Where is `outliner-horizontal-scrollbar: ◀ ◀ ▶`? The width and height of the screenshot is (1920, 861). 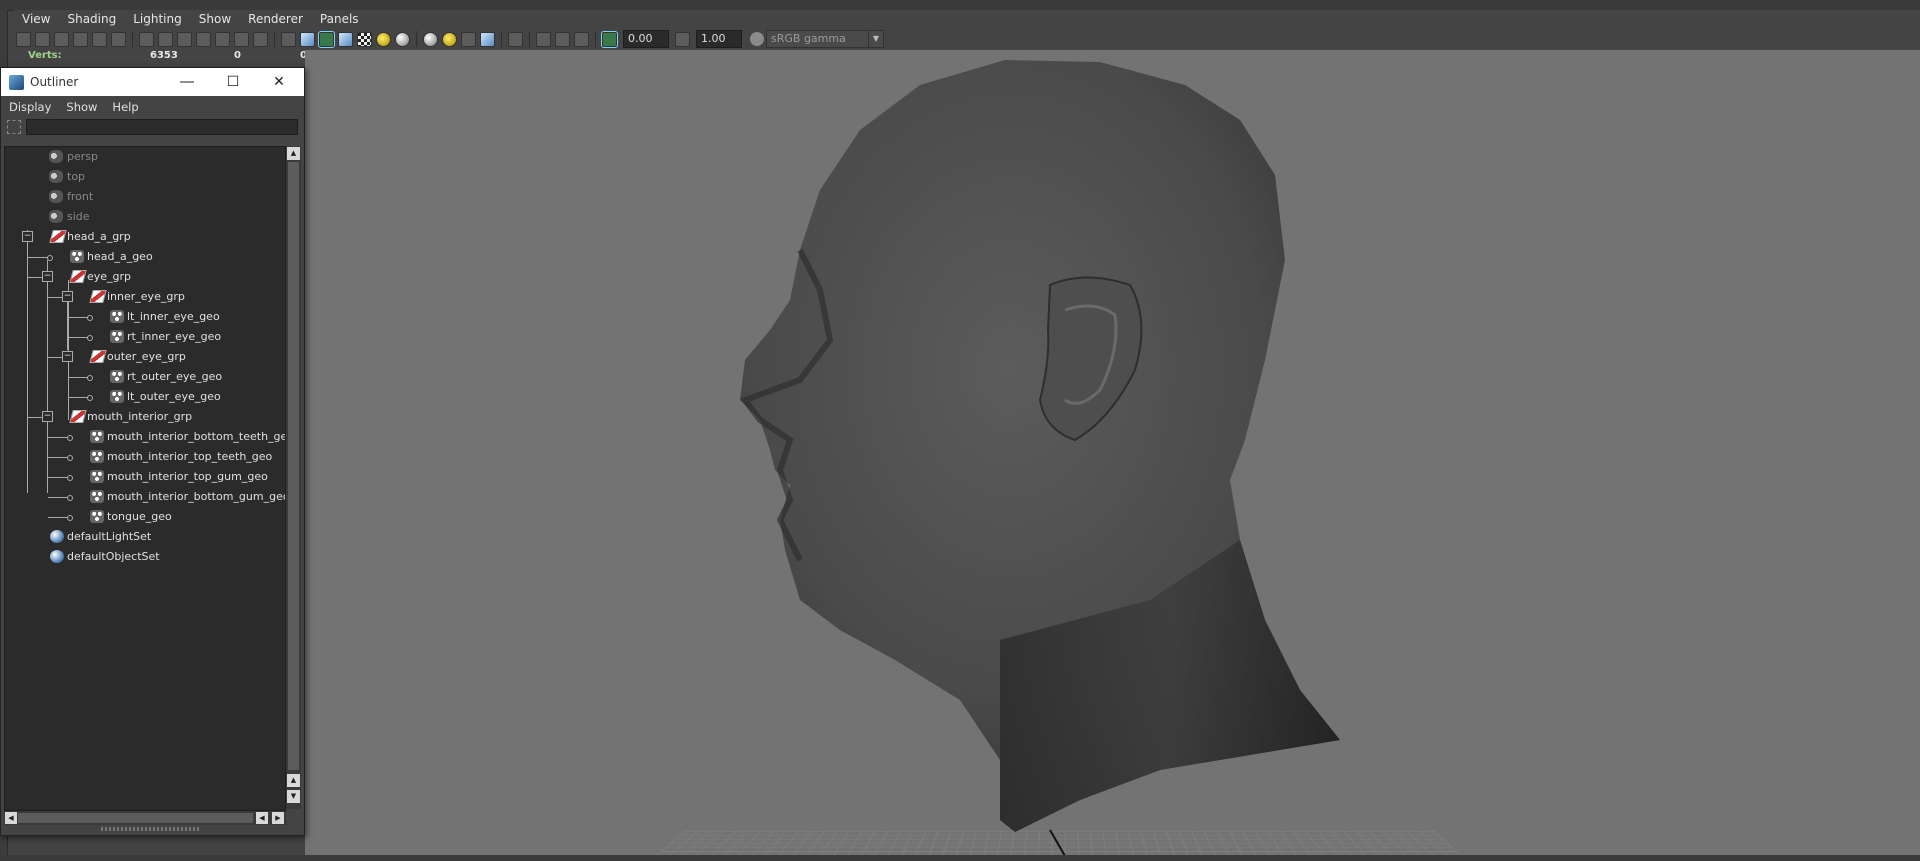 outliner-horizontal-scrollbar: ◀ ◀ ▶ is located at coordinates (145, 818).